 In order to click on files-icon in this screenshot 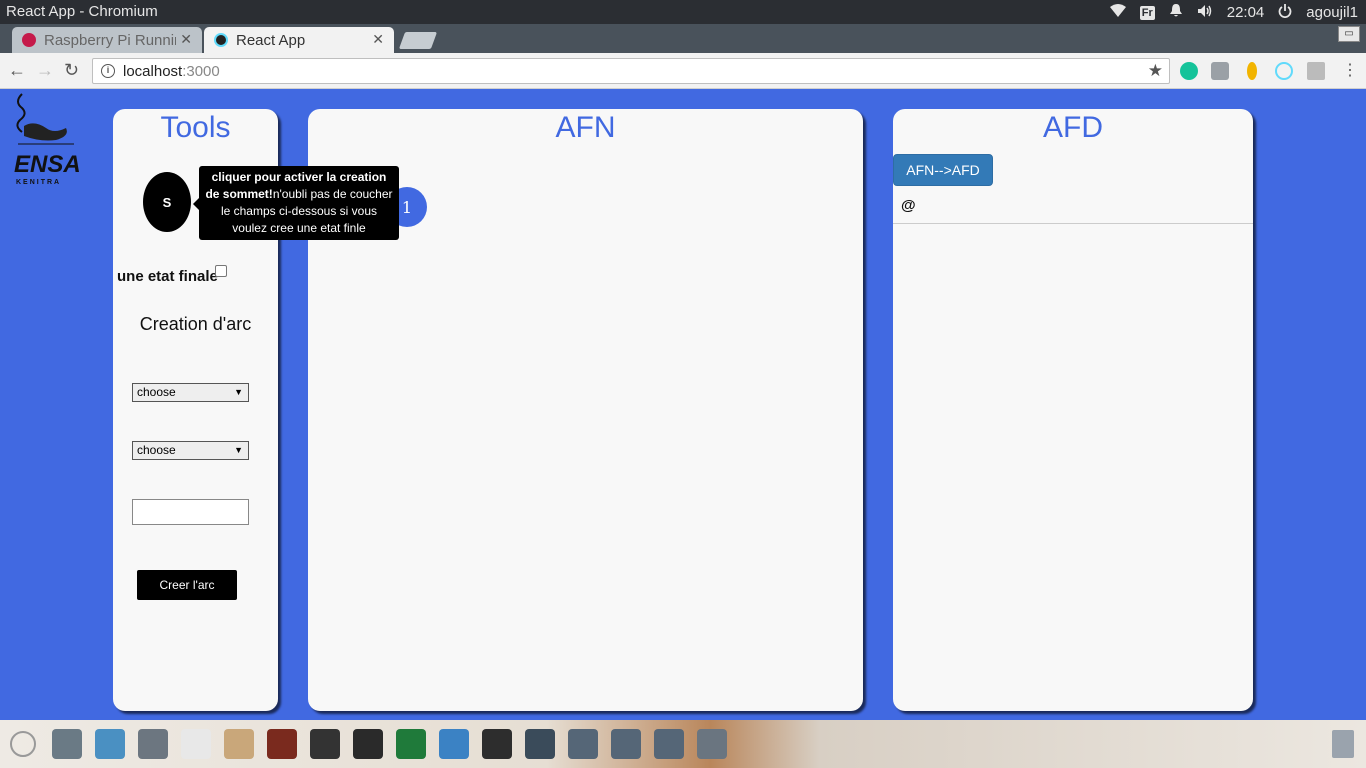, I will do `click(67, 744)`.